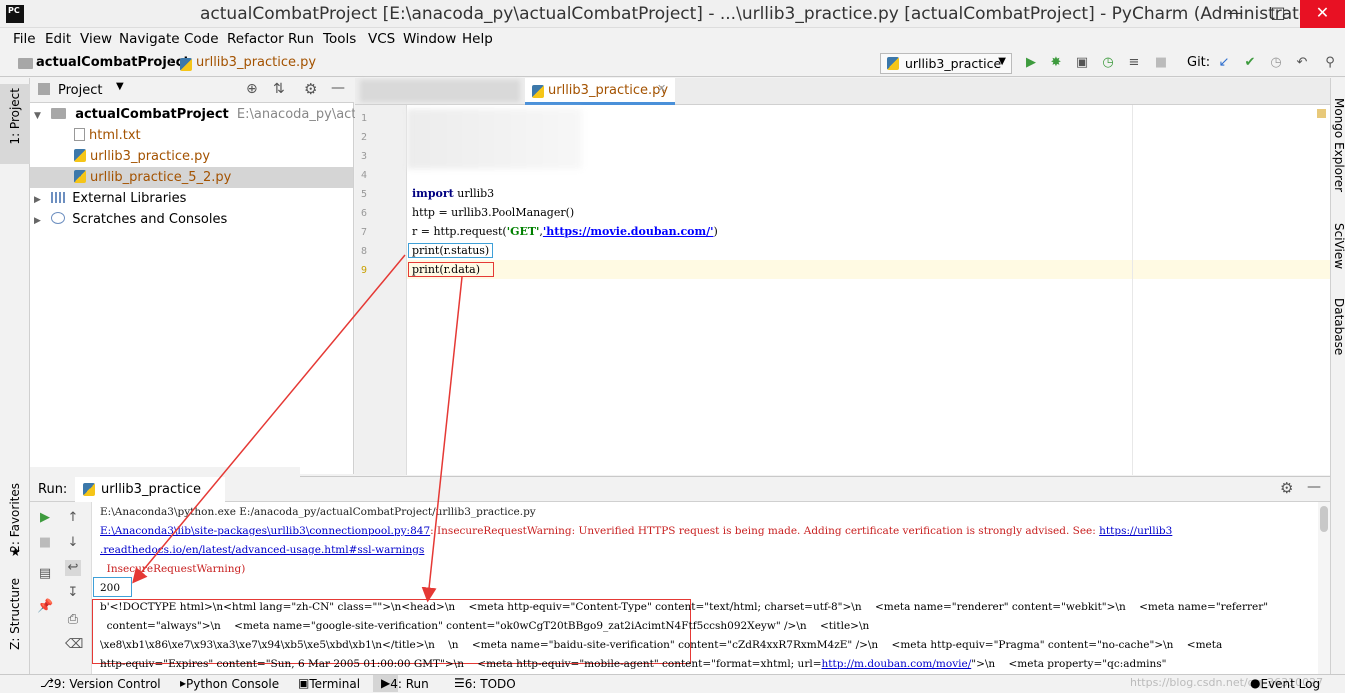 The width and height of the screenshot is (1345, 693). Describe the element at coordinates (59, 113) in the screenshot. I see `folder-icon` at that location.